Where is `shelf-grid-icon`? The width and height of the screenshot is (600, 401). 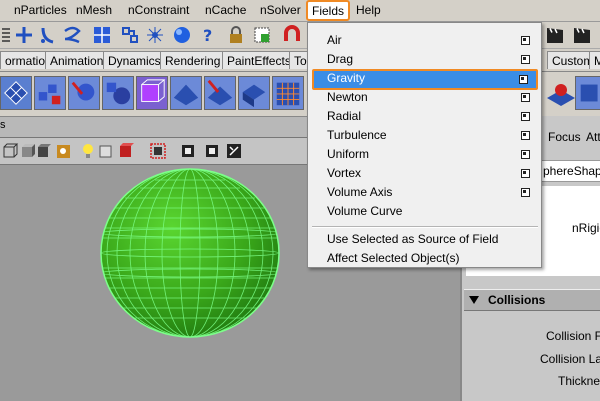
shelf-grid-icon is located at coordinates (288, 93).